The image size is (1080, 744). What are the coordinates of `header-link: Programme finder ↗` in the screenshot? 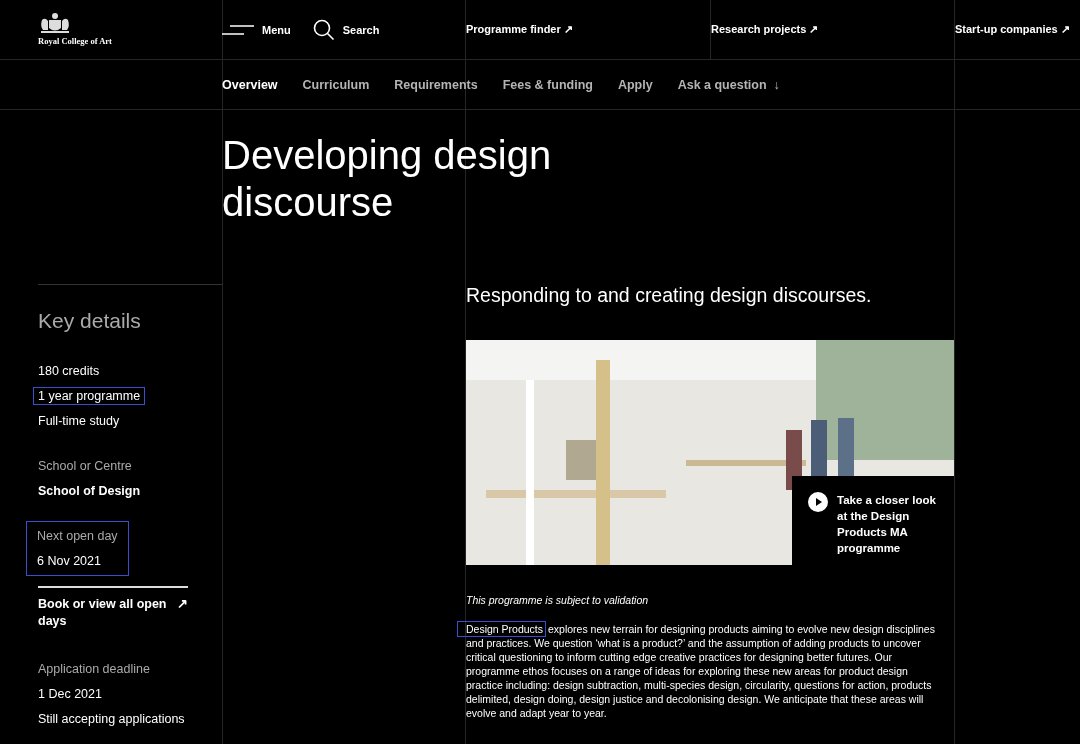 It's located at (519, 29).